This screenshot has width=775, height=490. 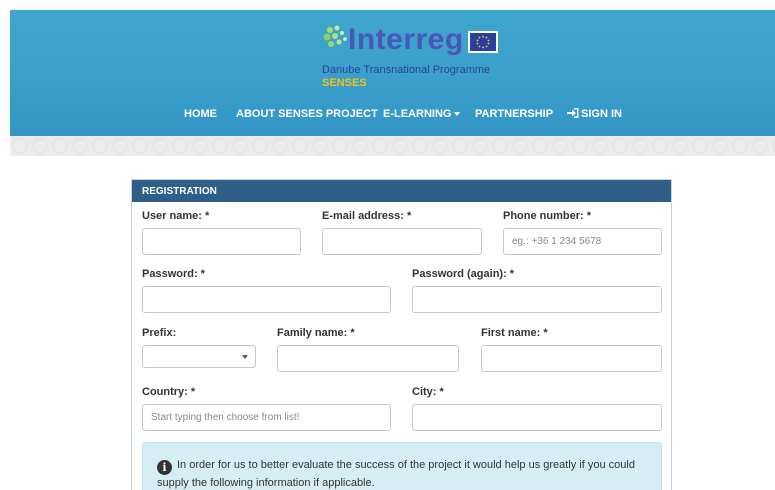 What do you see at coordinates (401, 191) in the screenshot?
I see `registration-title: REGISTRATION` at bounding box center [401, 191].